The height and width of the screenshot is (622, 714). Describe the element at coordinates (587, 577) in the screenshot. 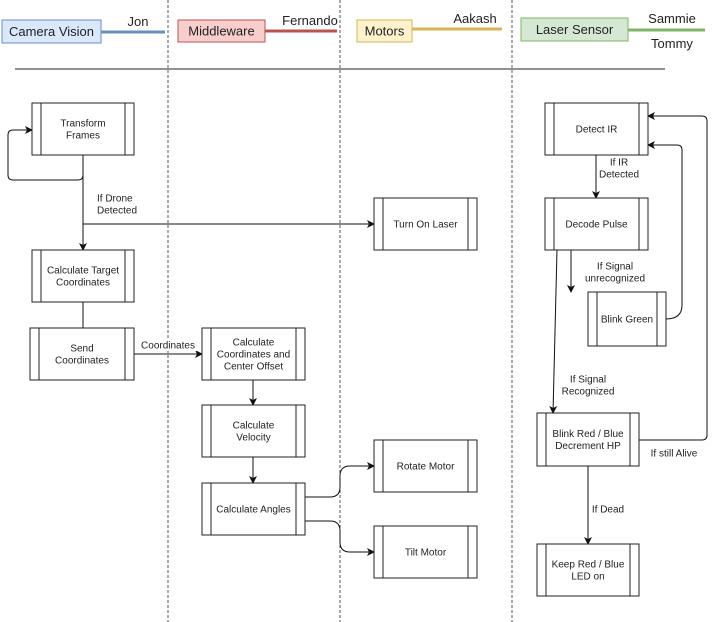

I see `process-label: LED on` at that location.